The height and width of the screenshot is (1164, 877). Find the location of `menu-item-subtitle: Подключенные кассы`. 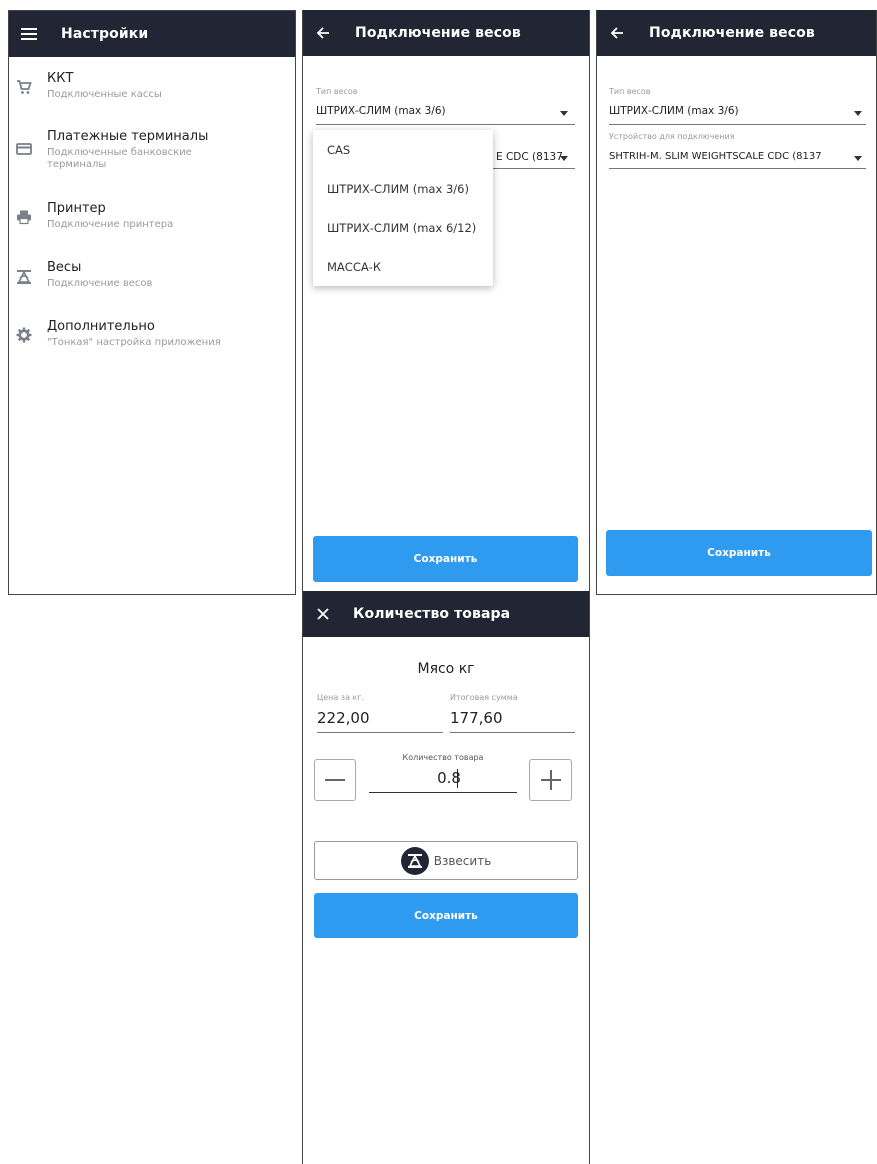

menu-item-subtitle: Подключенные кассы is located at coordinates (104, 94).